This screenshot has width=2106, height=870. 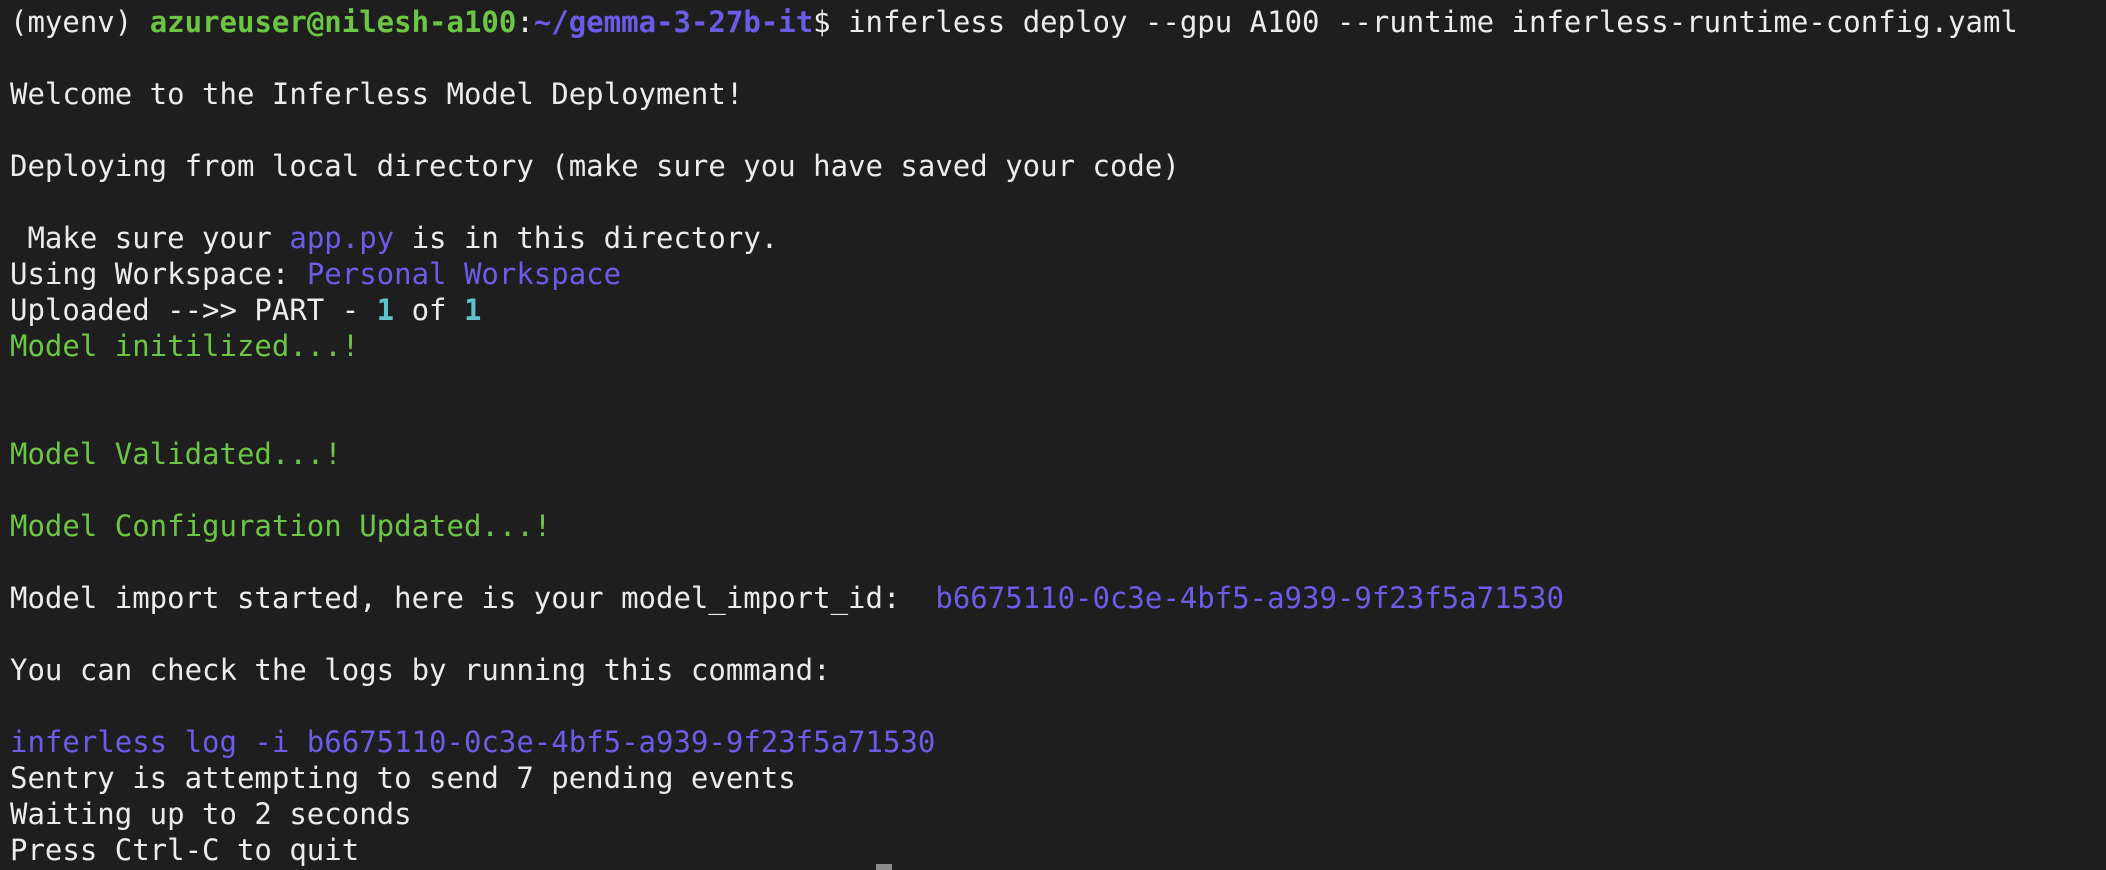 I want to click on workspace-name: Personal Workspace, so click(x=464, y=274).